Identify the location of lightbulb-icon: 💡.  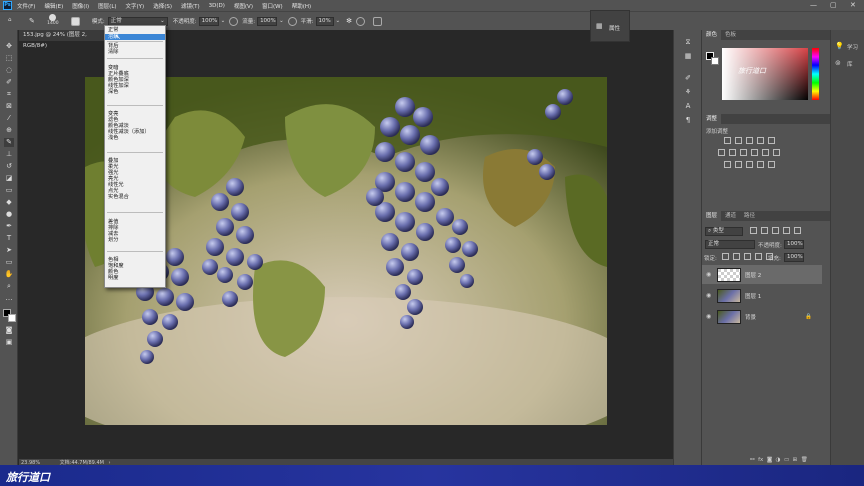
(839, 46).